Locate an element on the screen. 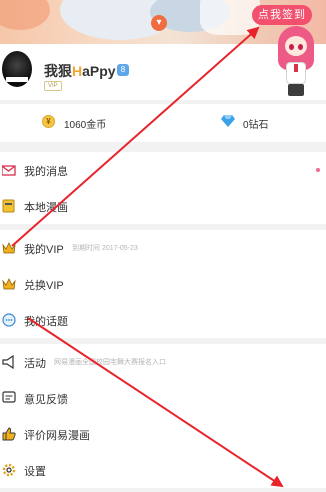  menu-item-redeem-vip: 兑换VIP is located at coordinates (163, 284).